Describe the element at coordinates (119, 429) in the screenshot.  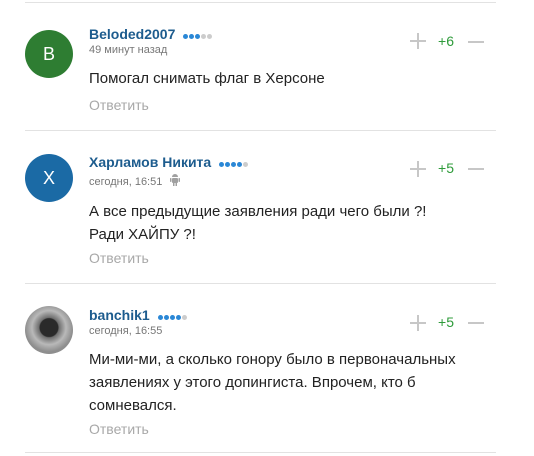
I see `reply-link: Ответить` at that location.